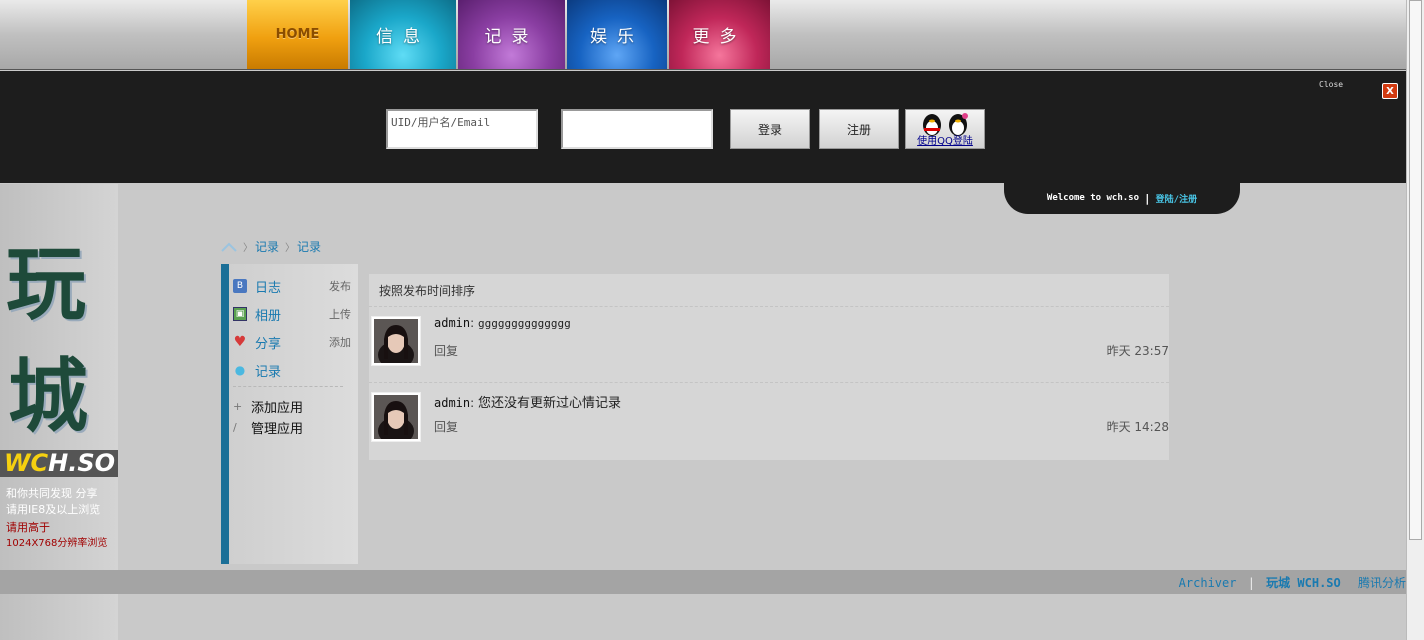 The image size is (1424, 640). What do you see at coordinates (52, 493) in the screenshot?
I see `tagline-share: 和你共同发现 分享` at bounding box center [52, 493].